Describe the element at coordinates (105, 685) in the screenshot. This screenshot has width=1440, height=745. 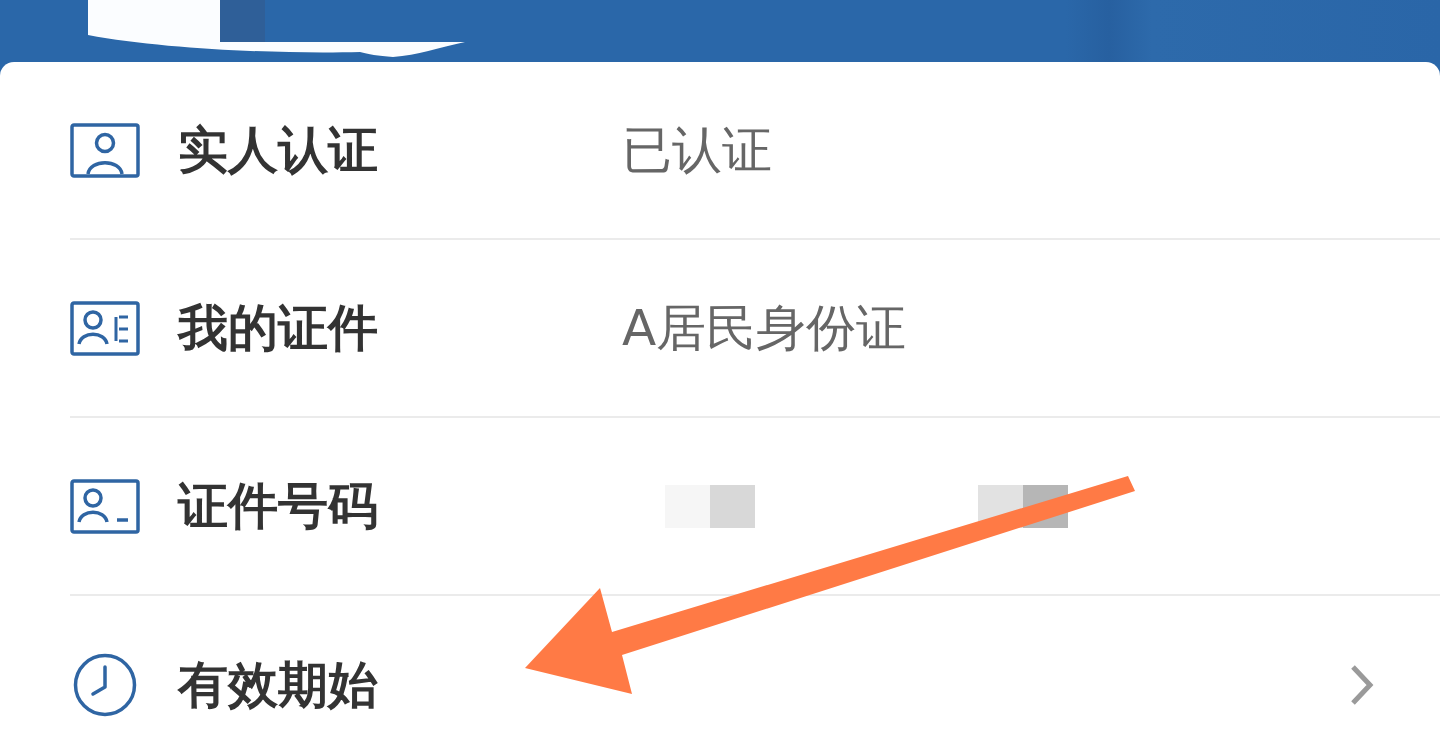
I see `clock-icon` at that location.